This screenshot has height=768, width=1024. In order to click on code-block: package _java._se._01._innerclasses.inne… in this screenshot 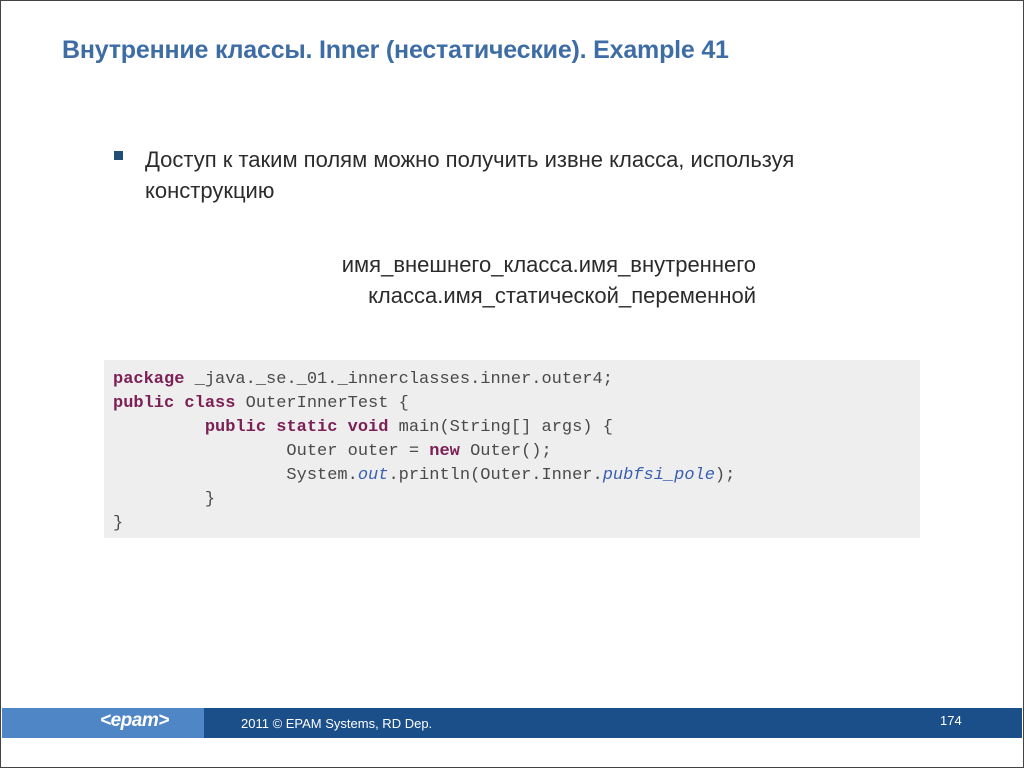, I will do `click(424, 452)`.